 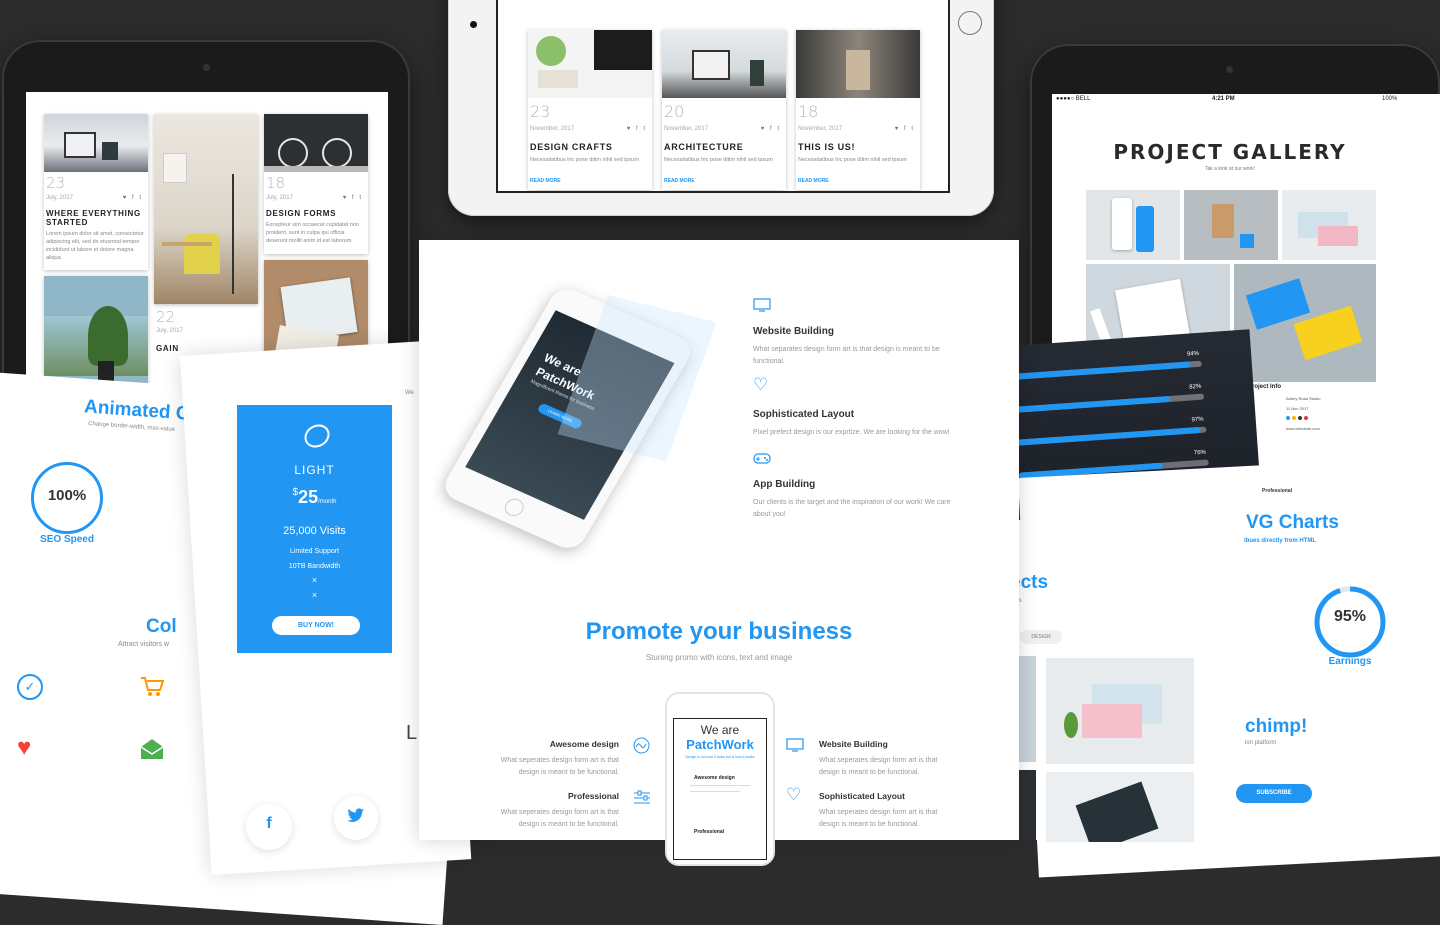 What do you see at coordinates (30, 687) in the screenshot?
I see `check-circle-icon: ✓` at bounding box center [30, 687].